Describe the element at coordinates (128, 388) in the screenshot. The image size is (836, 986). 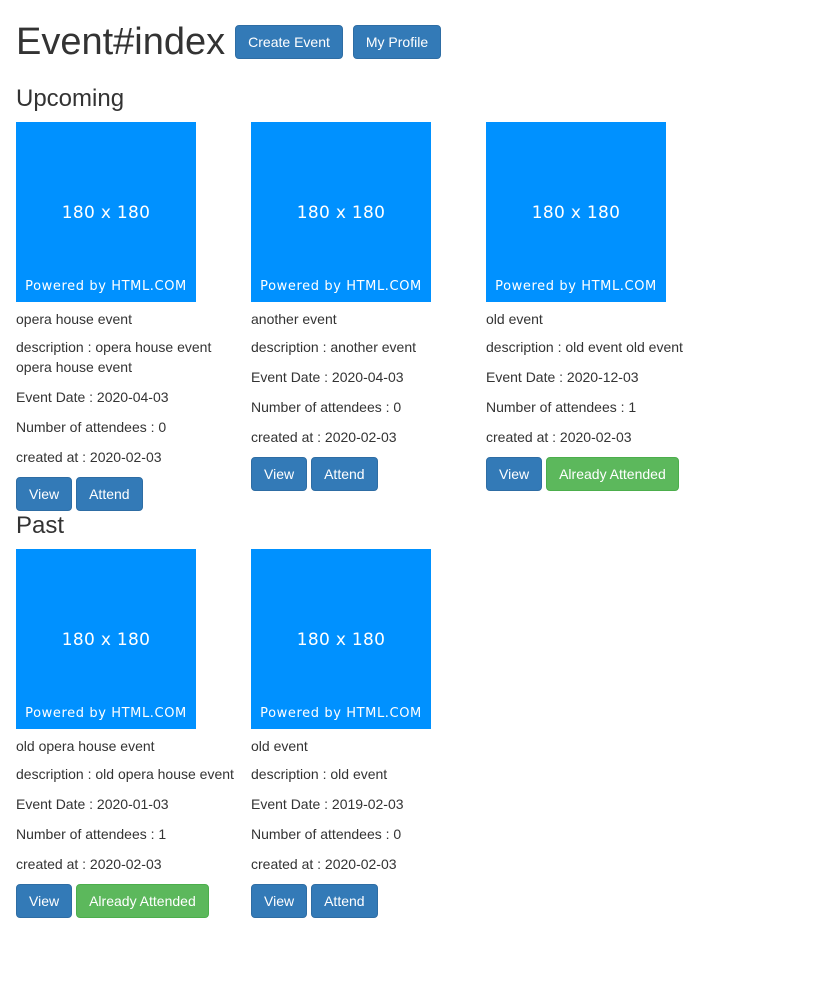
I see `event-info: opera house event description` at that location.